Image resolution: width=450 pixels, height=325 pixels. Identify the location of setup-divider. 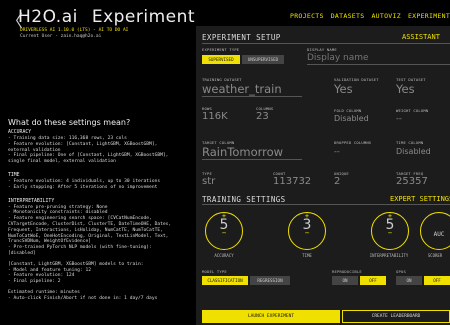
(326, 43).